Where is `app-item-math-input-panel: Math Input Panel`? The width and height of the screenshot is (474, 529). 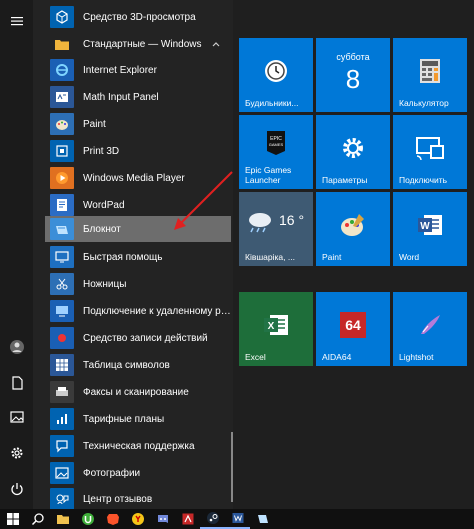 app-item-math-input-panel: Math Input Panel is located at coordinates (138, 97).